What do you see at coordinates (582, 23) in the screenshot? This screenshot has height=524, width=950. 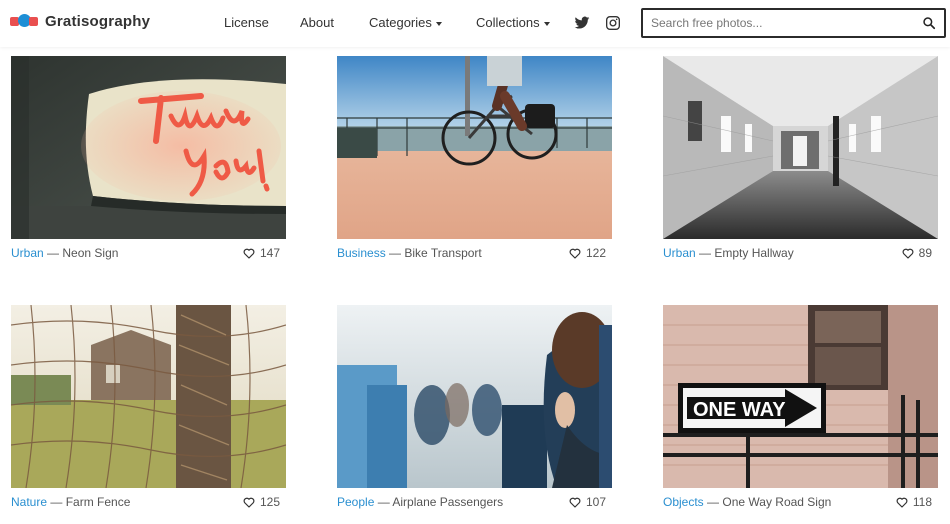 I see `twitter-icon` at bounding box center [582, 23].